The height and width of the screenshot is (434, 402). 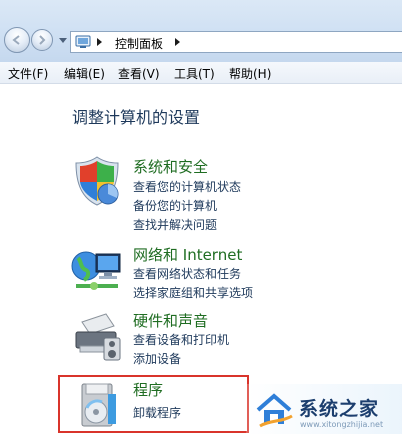 What do you see at coordinates (175, 224) in the screenshot?
I see `link-troubleshoot: 查找并解决问题` at bounding box center [175, 224].